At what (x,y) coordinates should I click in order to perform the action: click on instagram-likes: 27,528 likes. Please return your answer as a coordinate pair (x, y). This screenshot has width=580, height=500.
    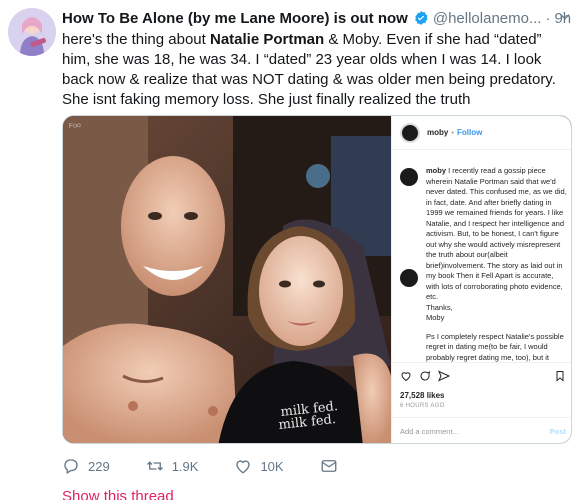
    Looking at the image, I should click on (422, 395).